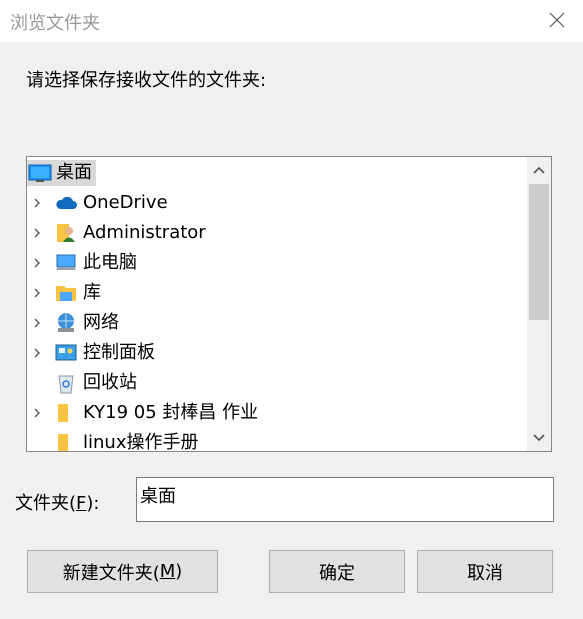 This screenshot has height=619, width=583. I want to click on folder-name-input: 桌面, so click(345, 499).